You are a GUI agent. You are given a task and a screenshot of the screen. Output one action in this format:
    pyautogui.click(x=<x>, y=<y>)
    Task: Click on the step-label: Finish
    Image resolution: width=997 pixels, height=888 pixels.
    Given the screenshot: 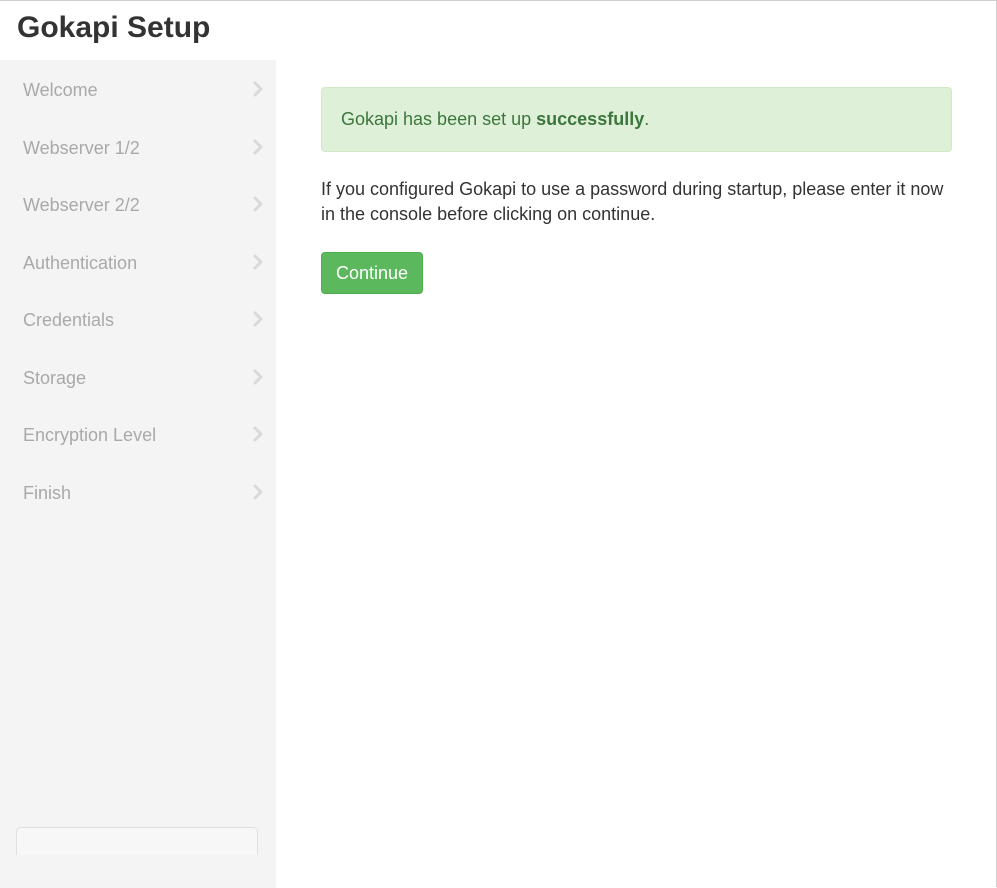 What is the action you would take?
    pyautogui.click(x=47, y=493)
    